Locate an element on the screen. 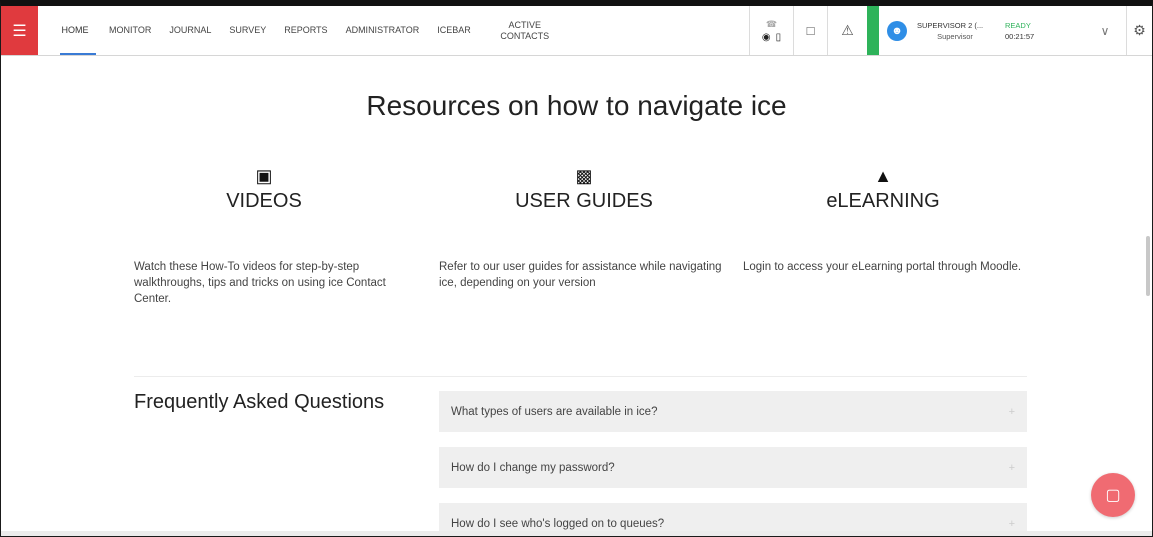 The width and height of the screenshot is (1153, 537). nav-tab-monitor: MONITOR is located at coordinates (130, 30).